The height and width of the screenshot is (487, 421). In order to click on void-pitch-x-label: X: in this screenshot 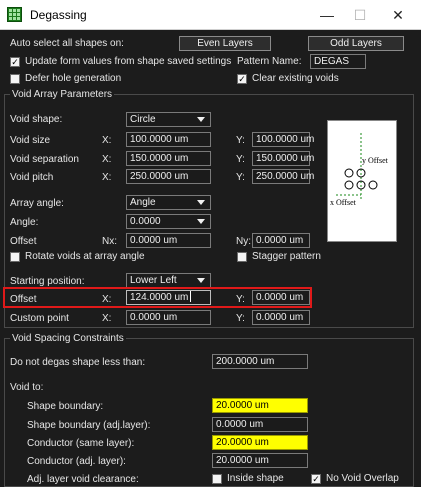, I will do `click(107, 177)`.